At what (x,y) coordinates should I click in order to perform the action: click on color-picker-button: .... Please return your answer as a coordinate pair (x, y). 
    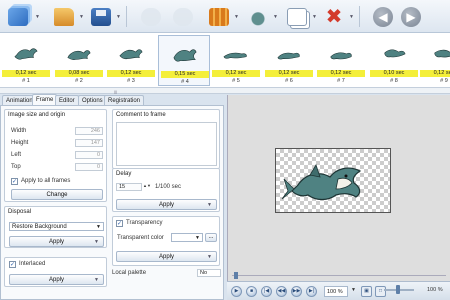
    Looking at the image, I should click on (211, 237).